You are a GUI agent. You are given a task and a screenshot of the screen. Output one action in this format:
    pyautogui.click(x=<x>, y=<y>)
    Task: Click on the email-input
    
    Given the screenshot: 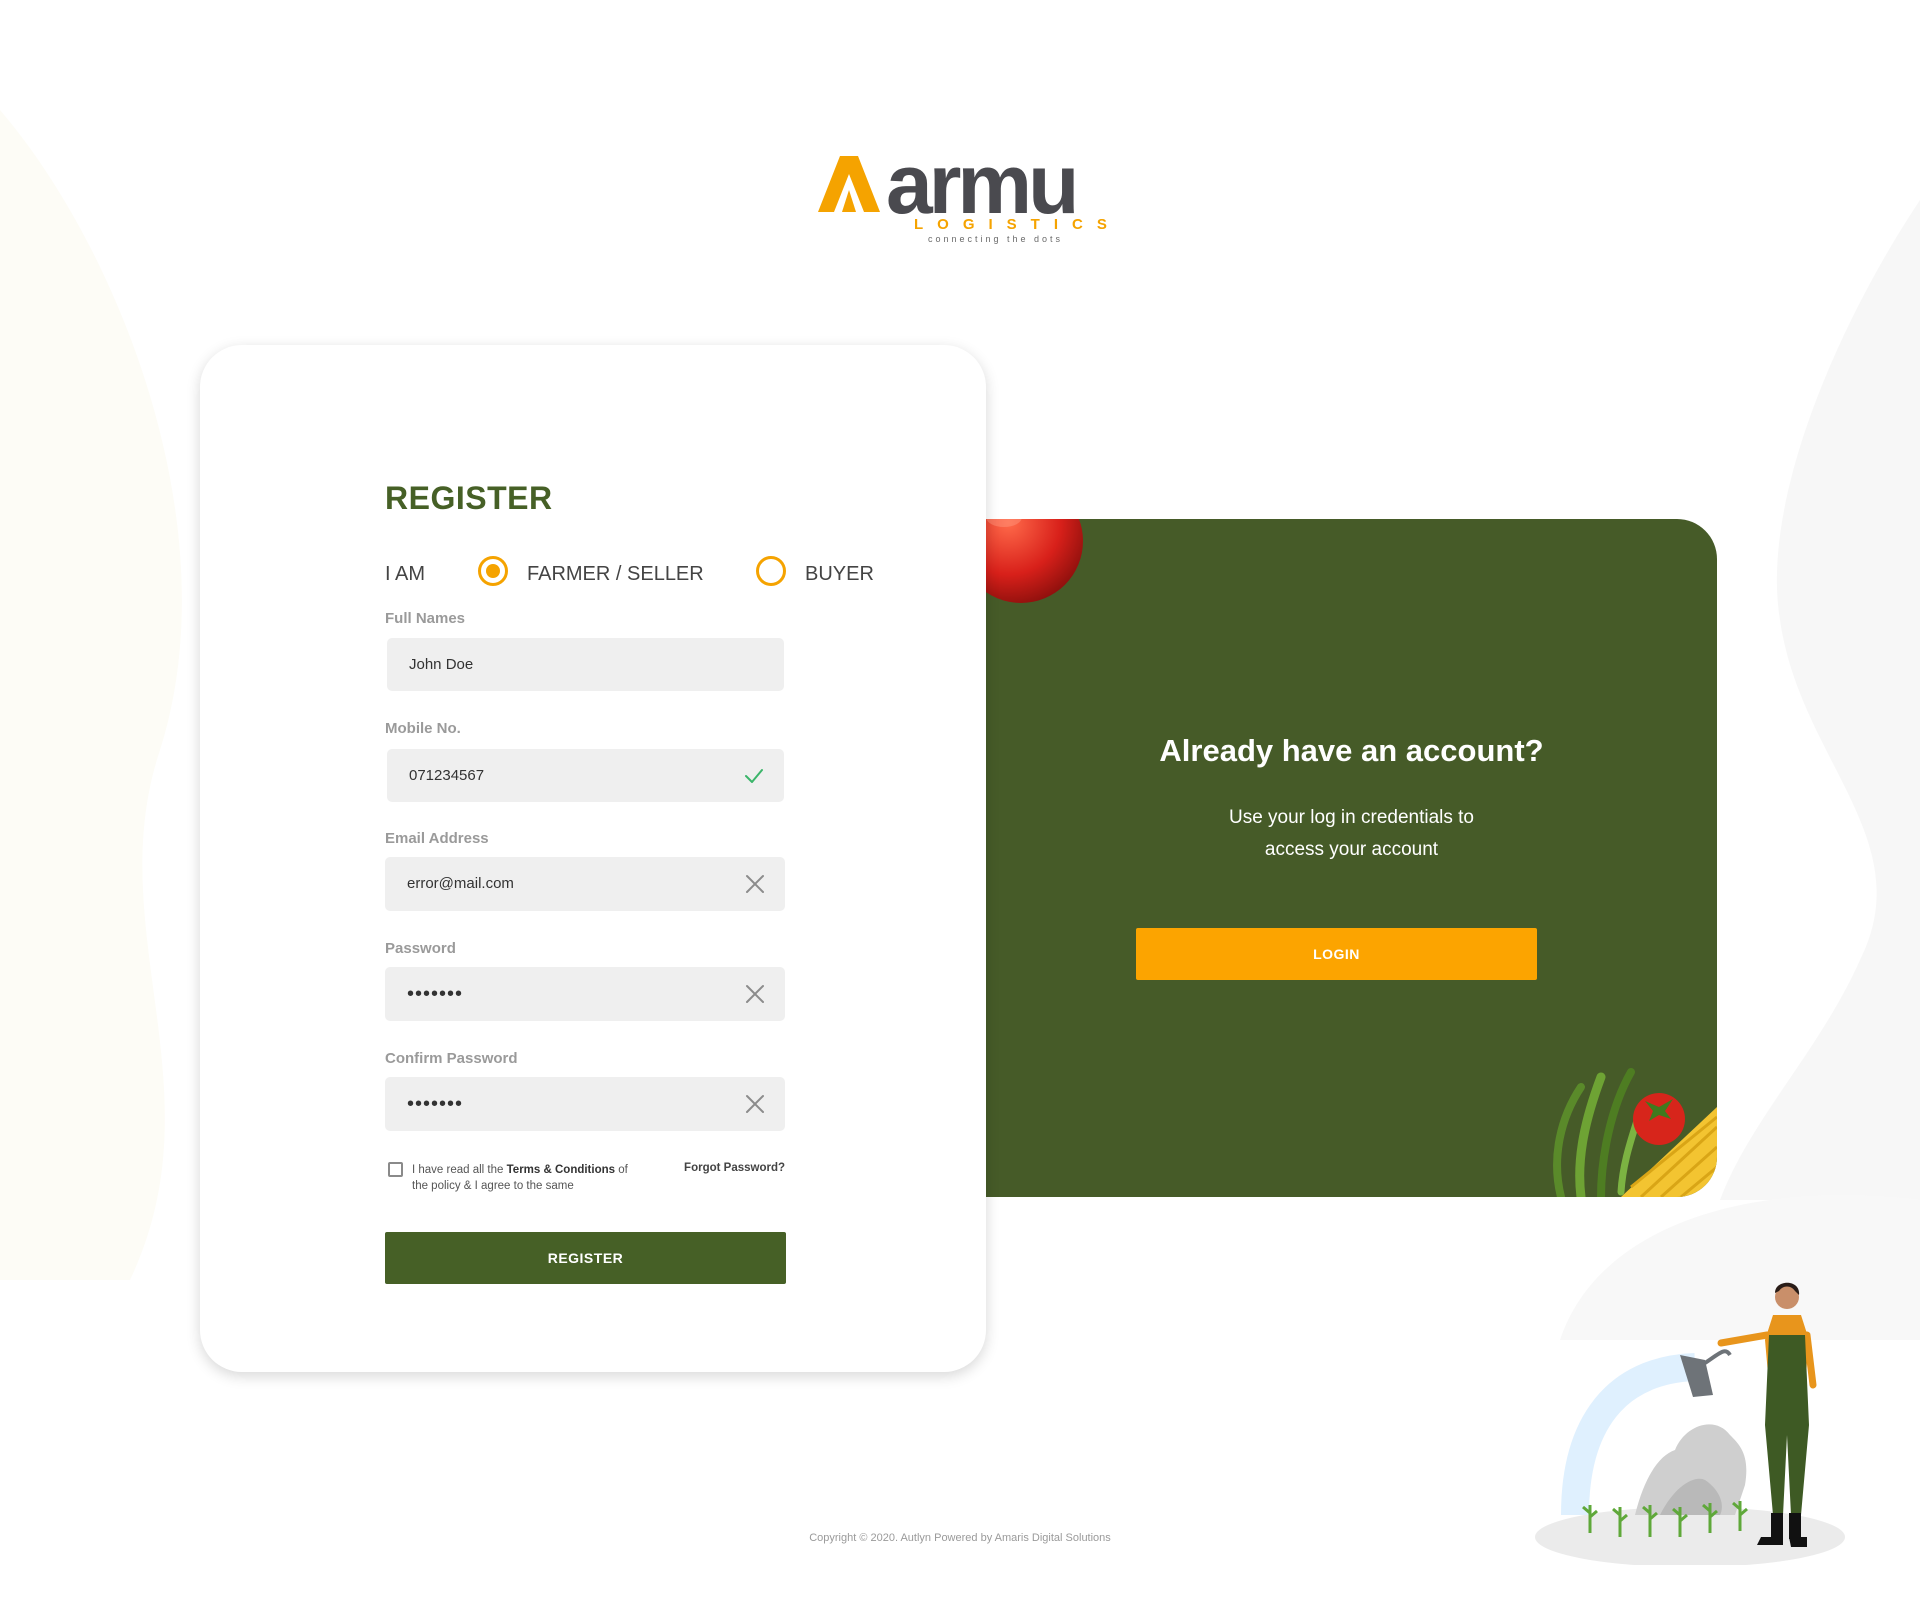 What is the action you would take?
    pyautogui.click(x=567, y=884)
    